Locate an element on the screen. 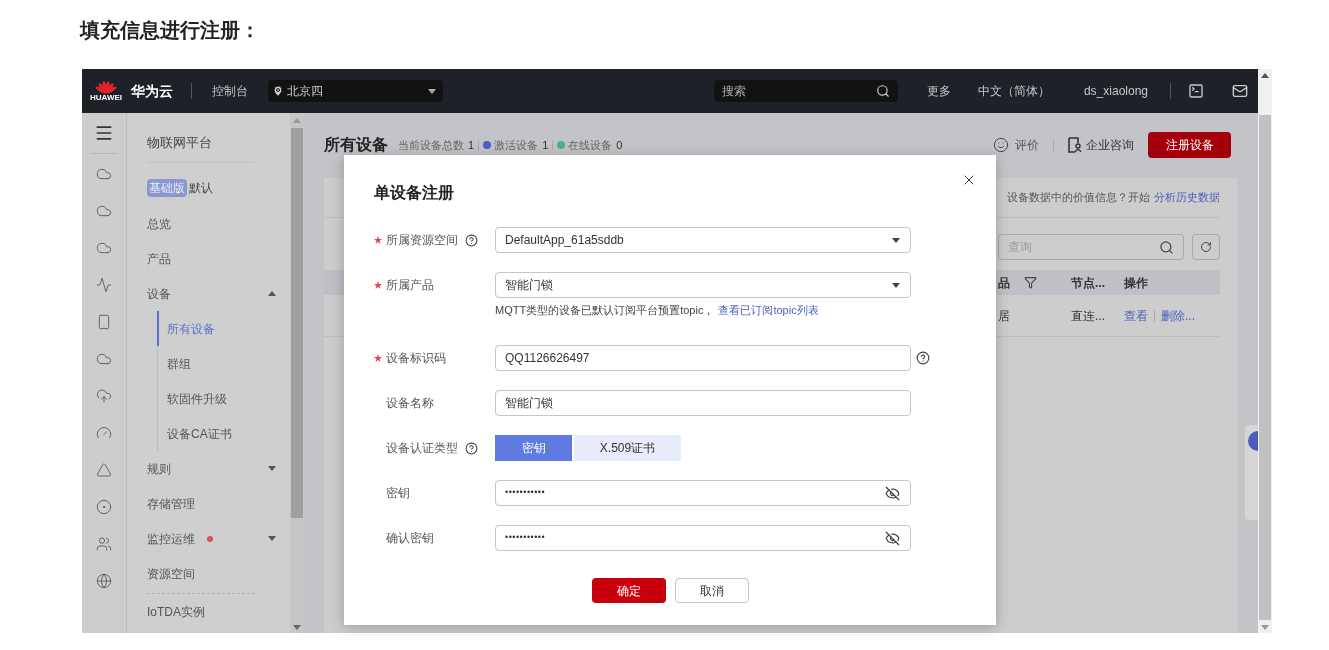 This screenshot has width=1329, height=650. globe-icon is located at coordinates (104, 581).